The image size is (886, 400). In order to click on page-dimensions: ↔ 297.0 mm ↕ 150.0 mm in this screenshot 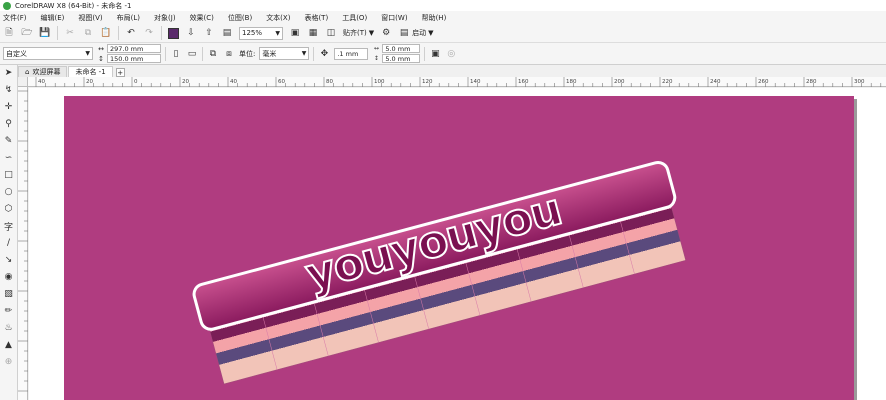, I will do `click(129, 53)`.